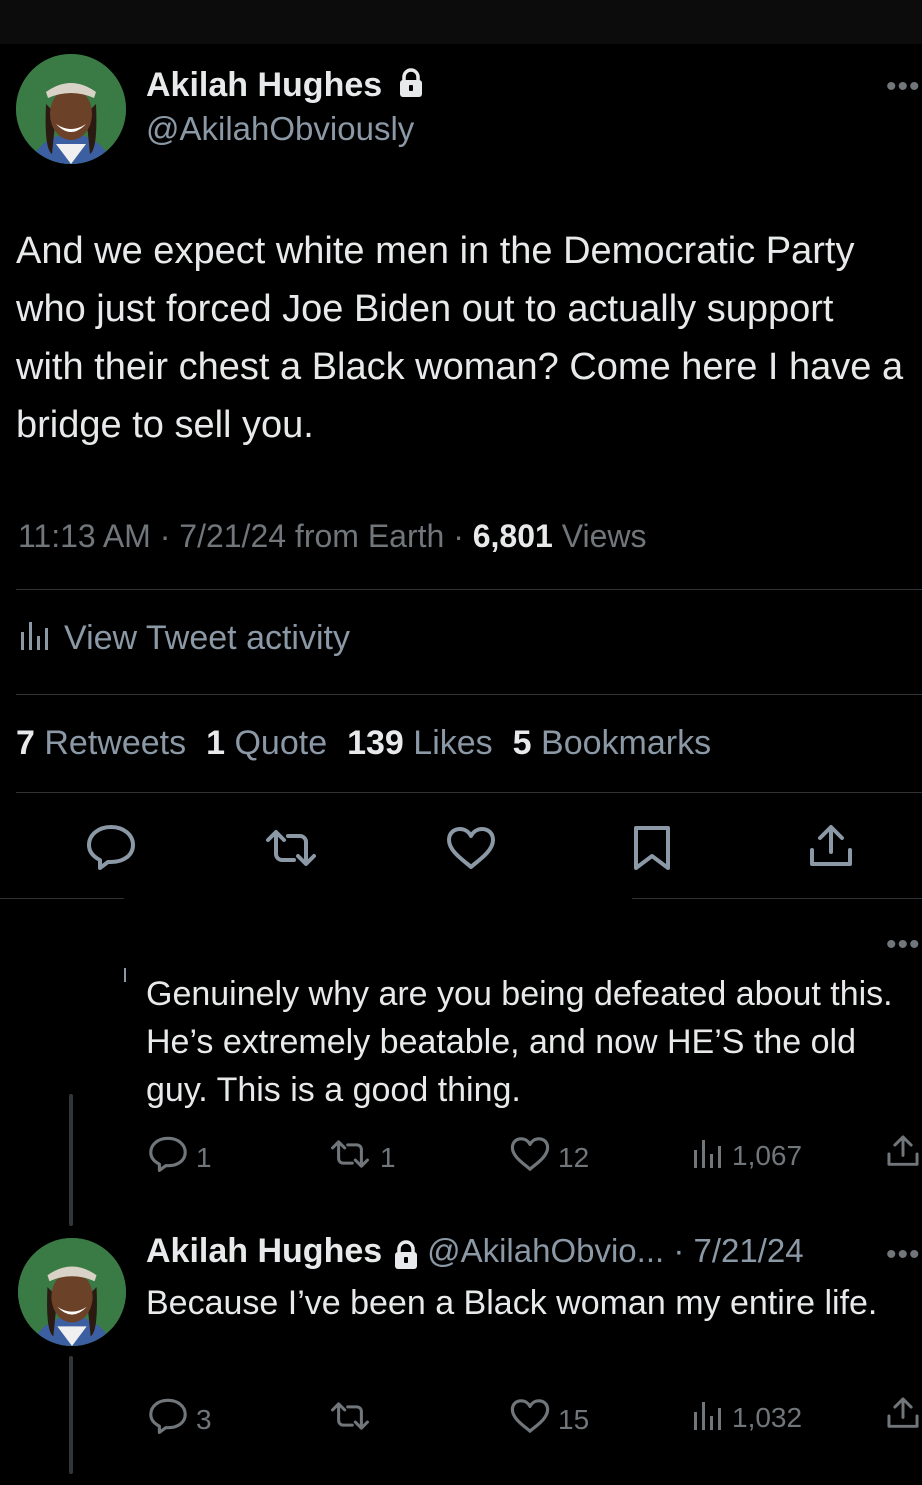 This screenshot has width=922, height=1485. I want to click on tweet-date: 7/21/24, so click(232, 536).